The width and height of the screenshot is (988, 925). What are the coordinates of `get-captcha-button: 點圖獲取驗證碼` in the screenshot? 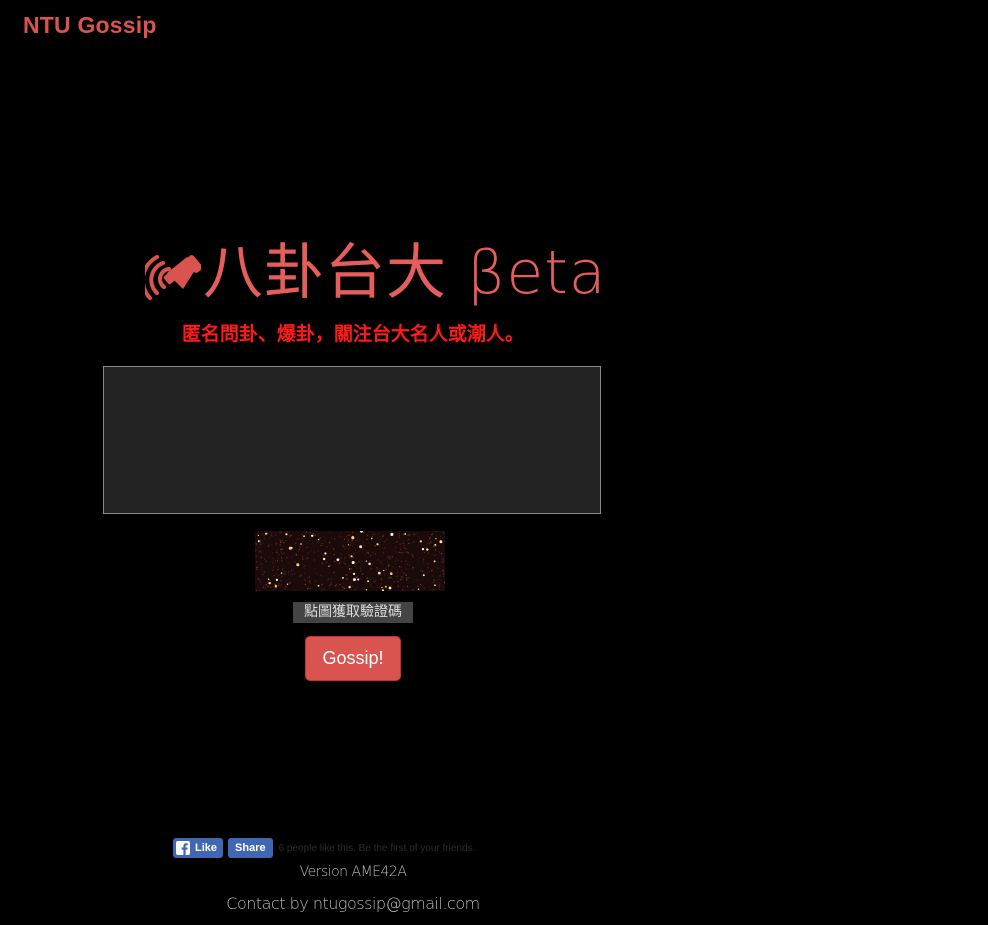 It's located at (353, 612).